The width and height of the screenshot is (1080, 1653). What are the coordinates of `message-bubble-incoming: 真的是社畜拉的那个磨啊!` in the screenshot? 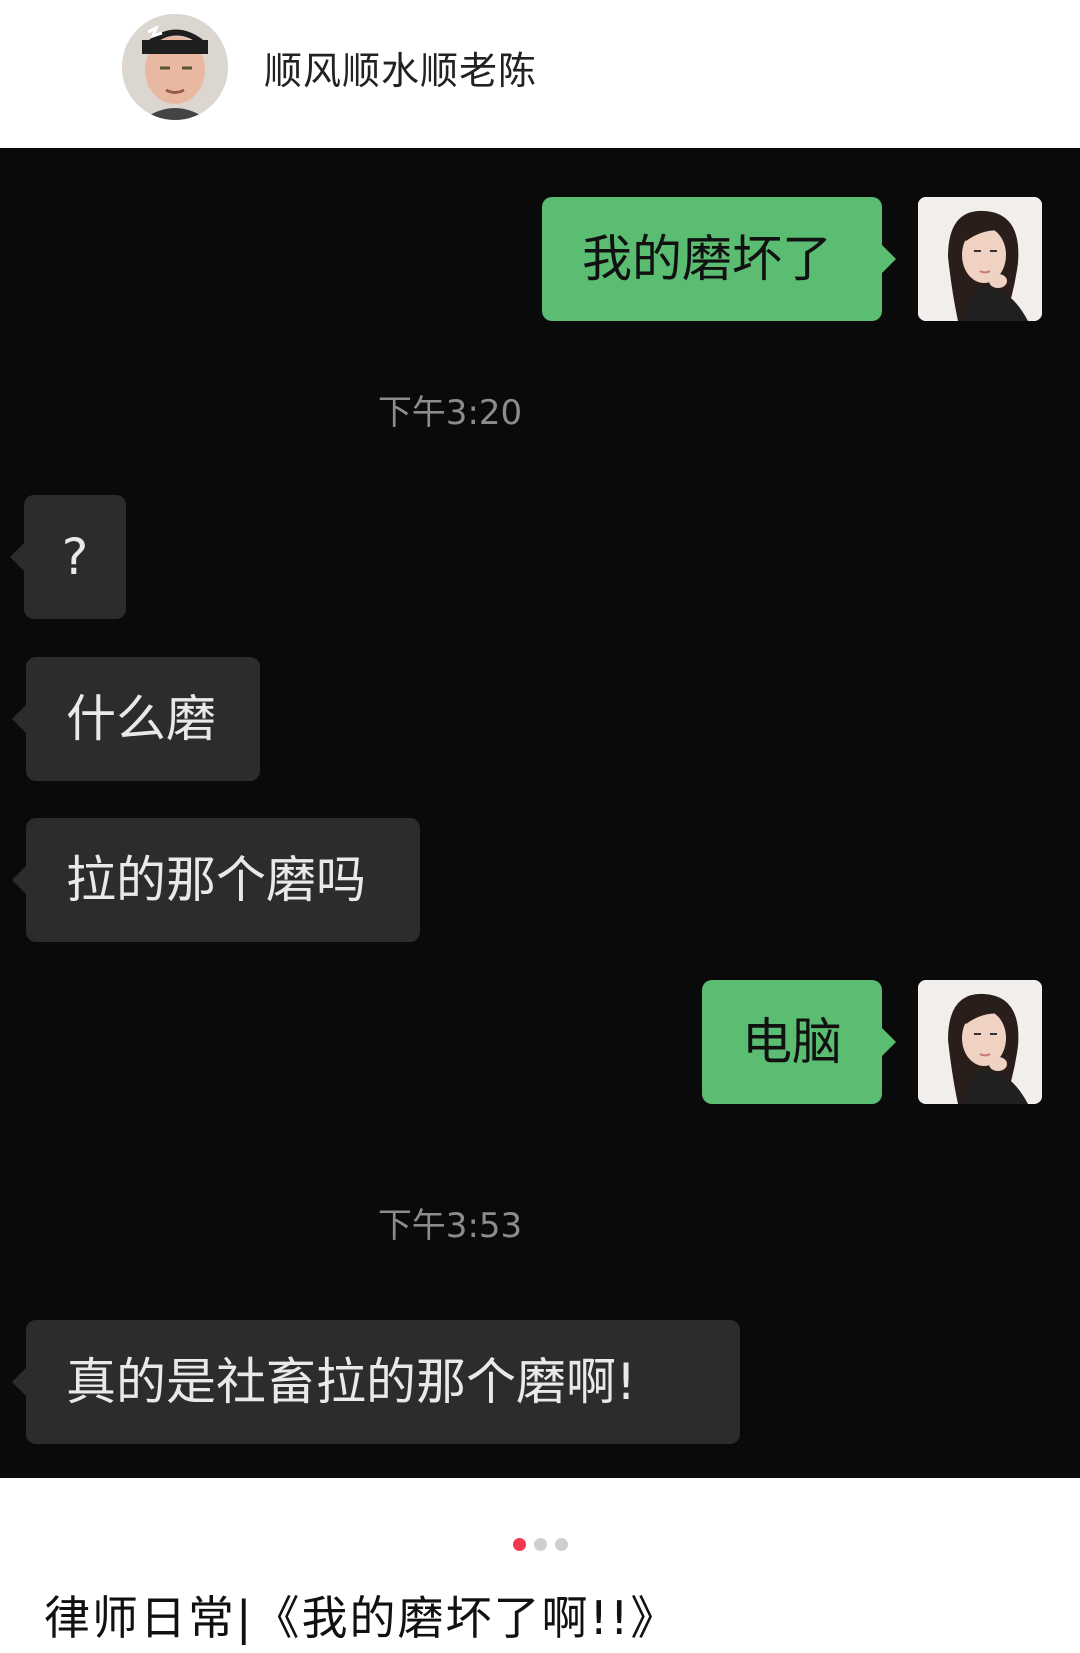 It's located at (376, 1382).